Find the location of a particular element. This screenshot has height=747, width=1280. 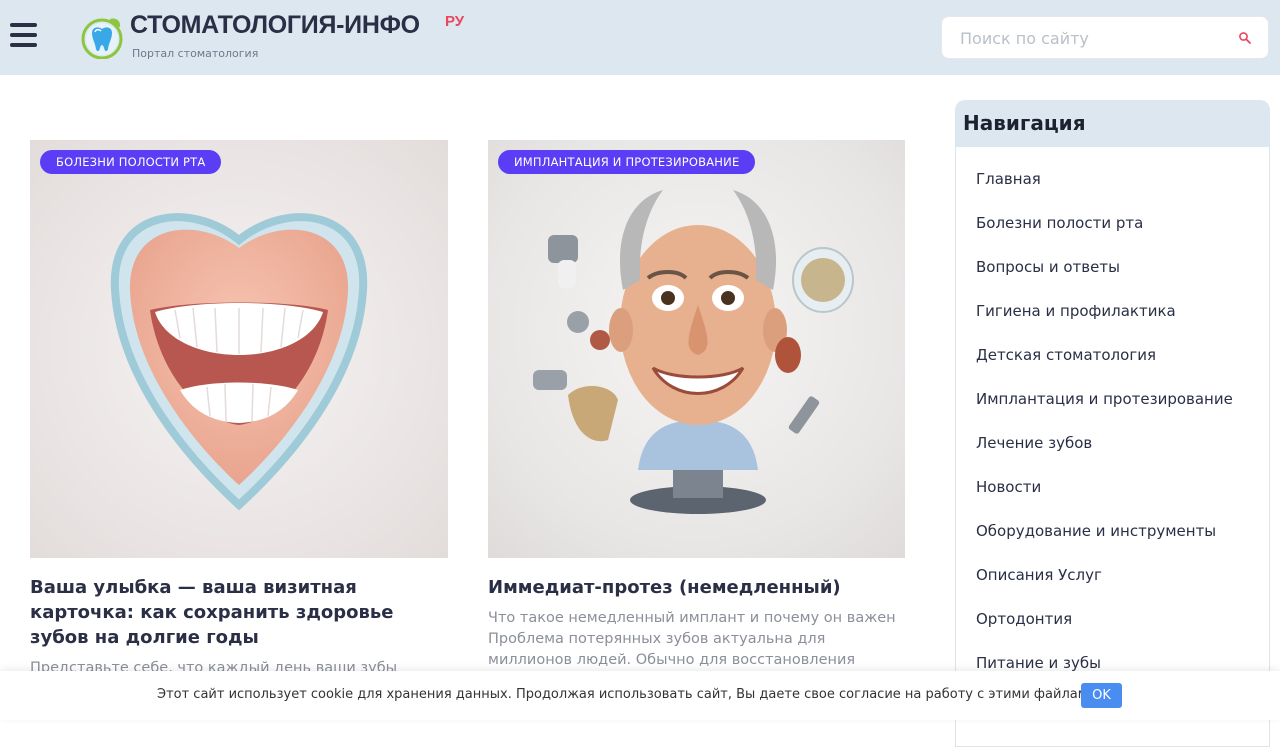

tooth-logo-icon is located at coordinates (102, 37).